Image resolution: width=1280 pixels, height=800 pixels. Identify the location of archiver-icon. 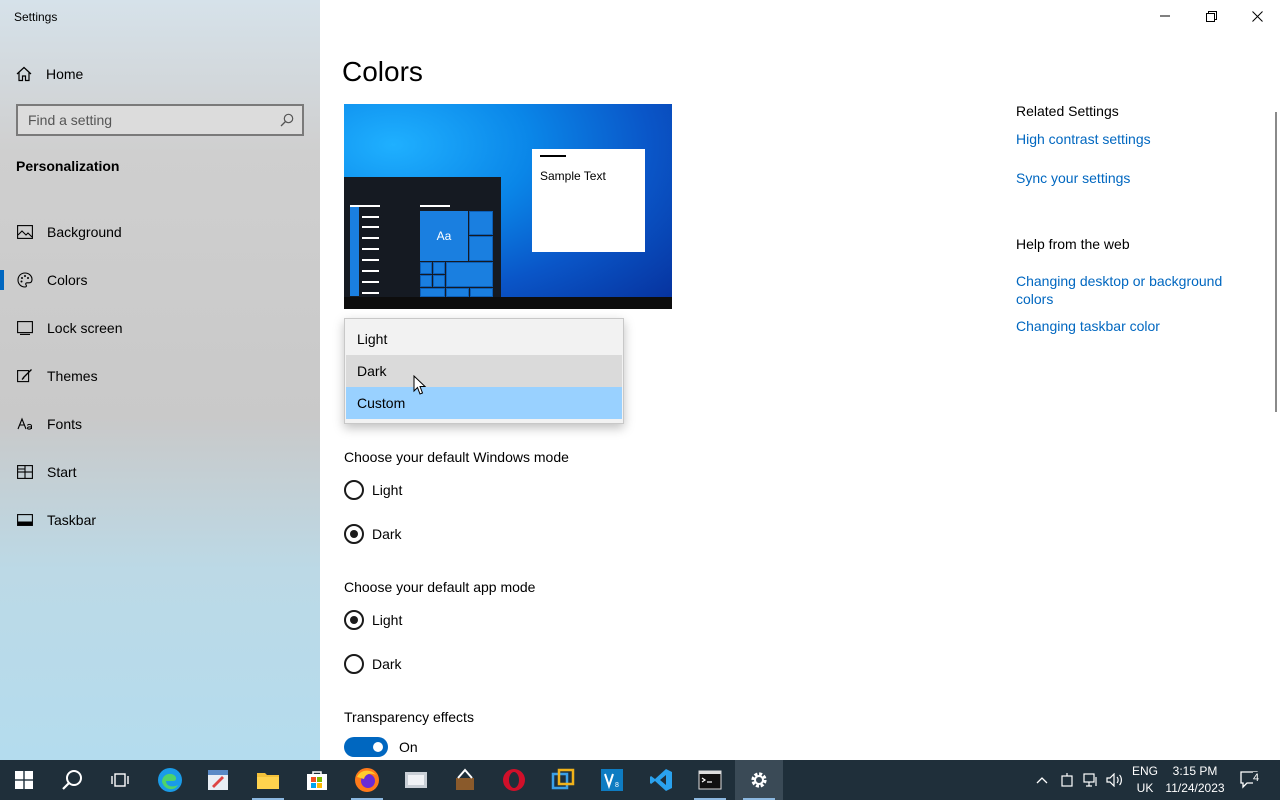
(465, 779).